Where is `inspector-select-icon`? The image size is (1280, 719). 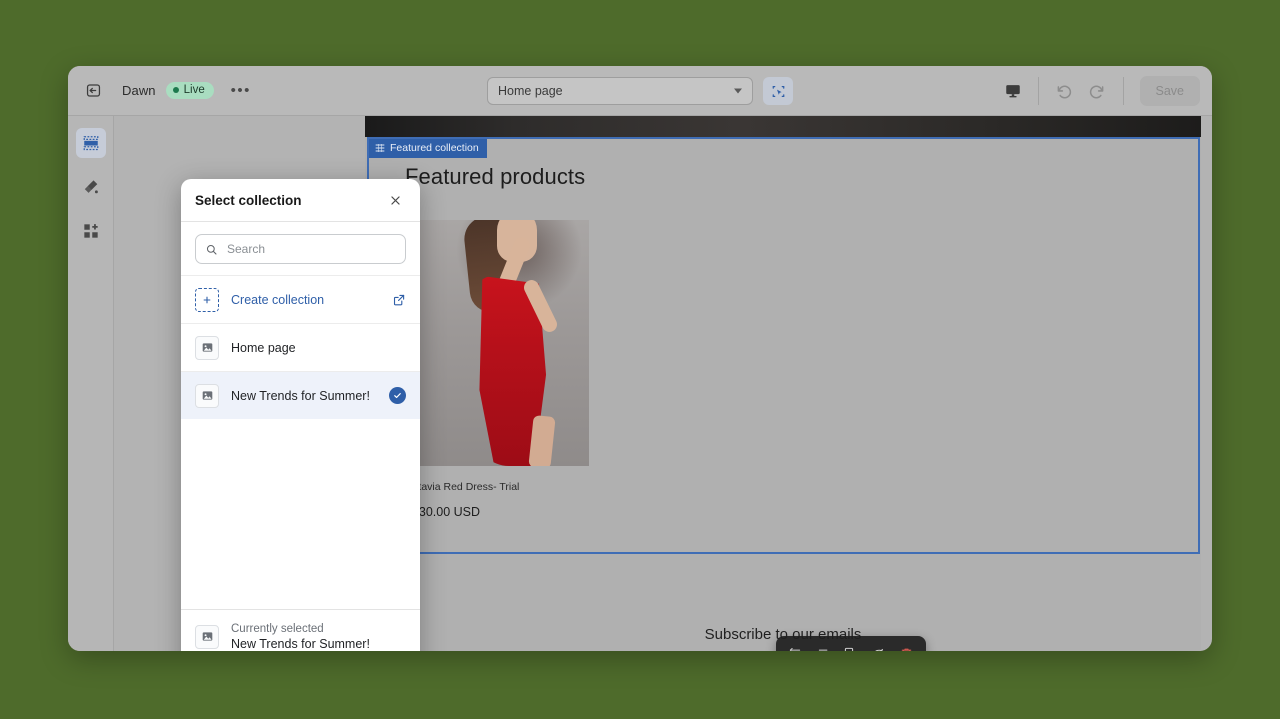
inspector-select-icon is located at coordinates (778, 91).